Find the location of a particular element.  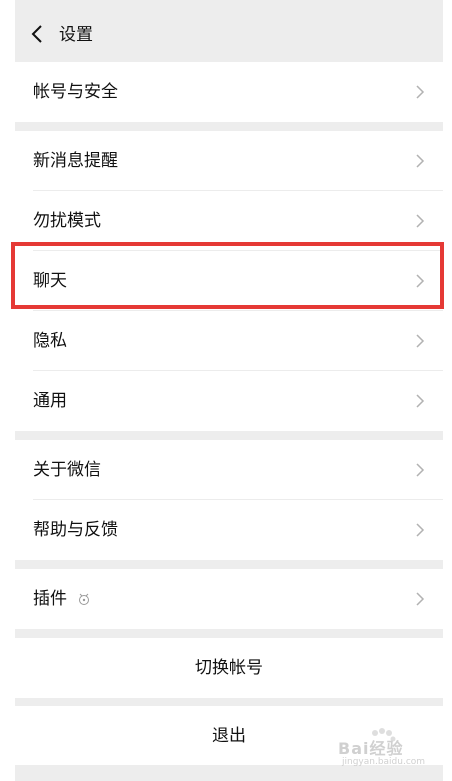

settings-item-plugins: 插件 is located at coordinates (229, 599).